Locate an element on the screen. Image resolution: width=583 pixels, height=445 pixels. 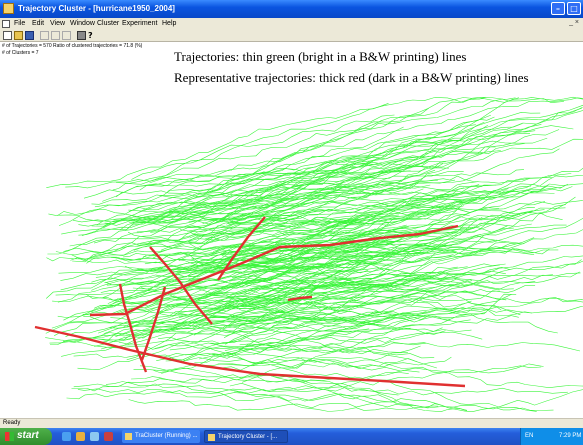
system-tray: EN 7:29 PM is located at coordinates (551, 436).